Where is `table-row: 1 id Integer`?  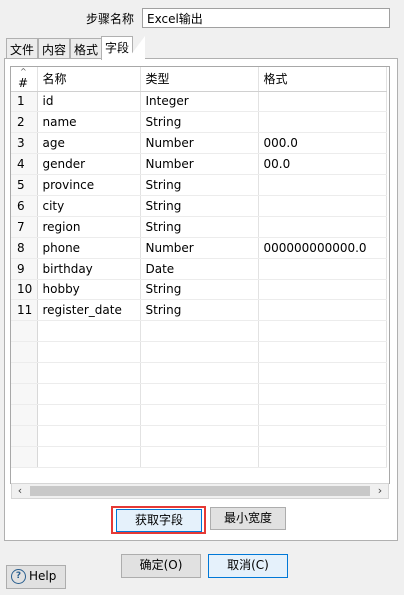 table-row: 1 id Integer is located at coordinates (199, 102).